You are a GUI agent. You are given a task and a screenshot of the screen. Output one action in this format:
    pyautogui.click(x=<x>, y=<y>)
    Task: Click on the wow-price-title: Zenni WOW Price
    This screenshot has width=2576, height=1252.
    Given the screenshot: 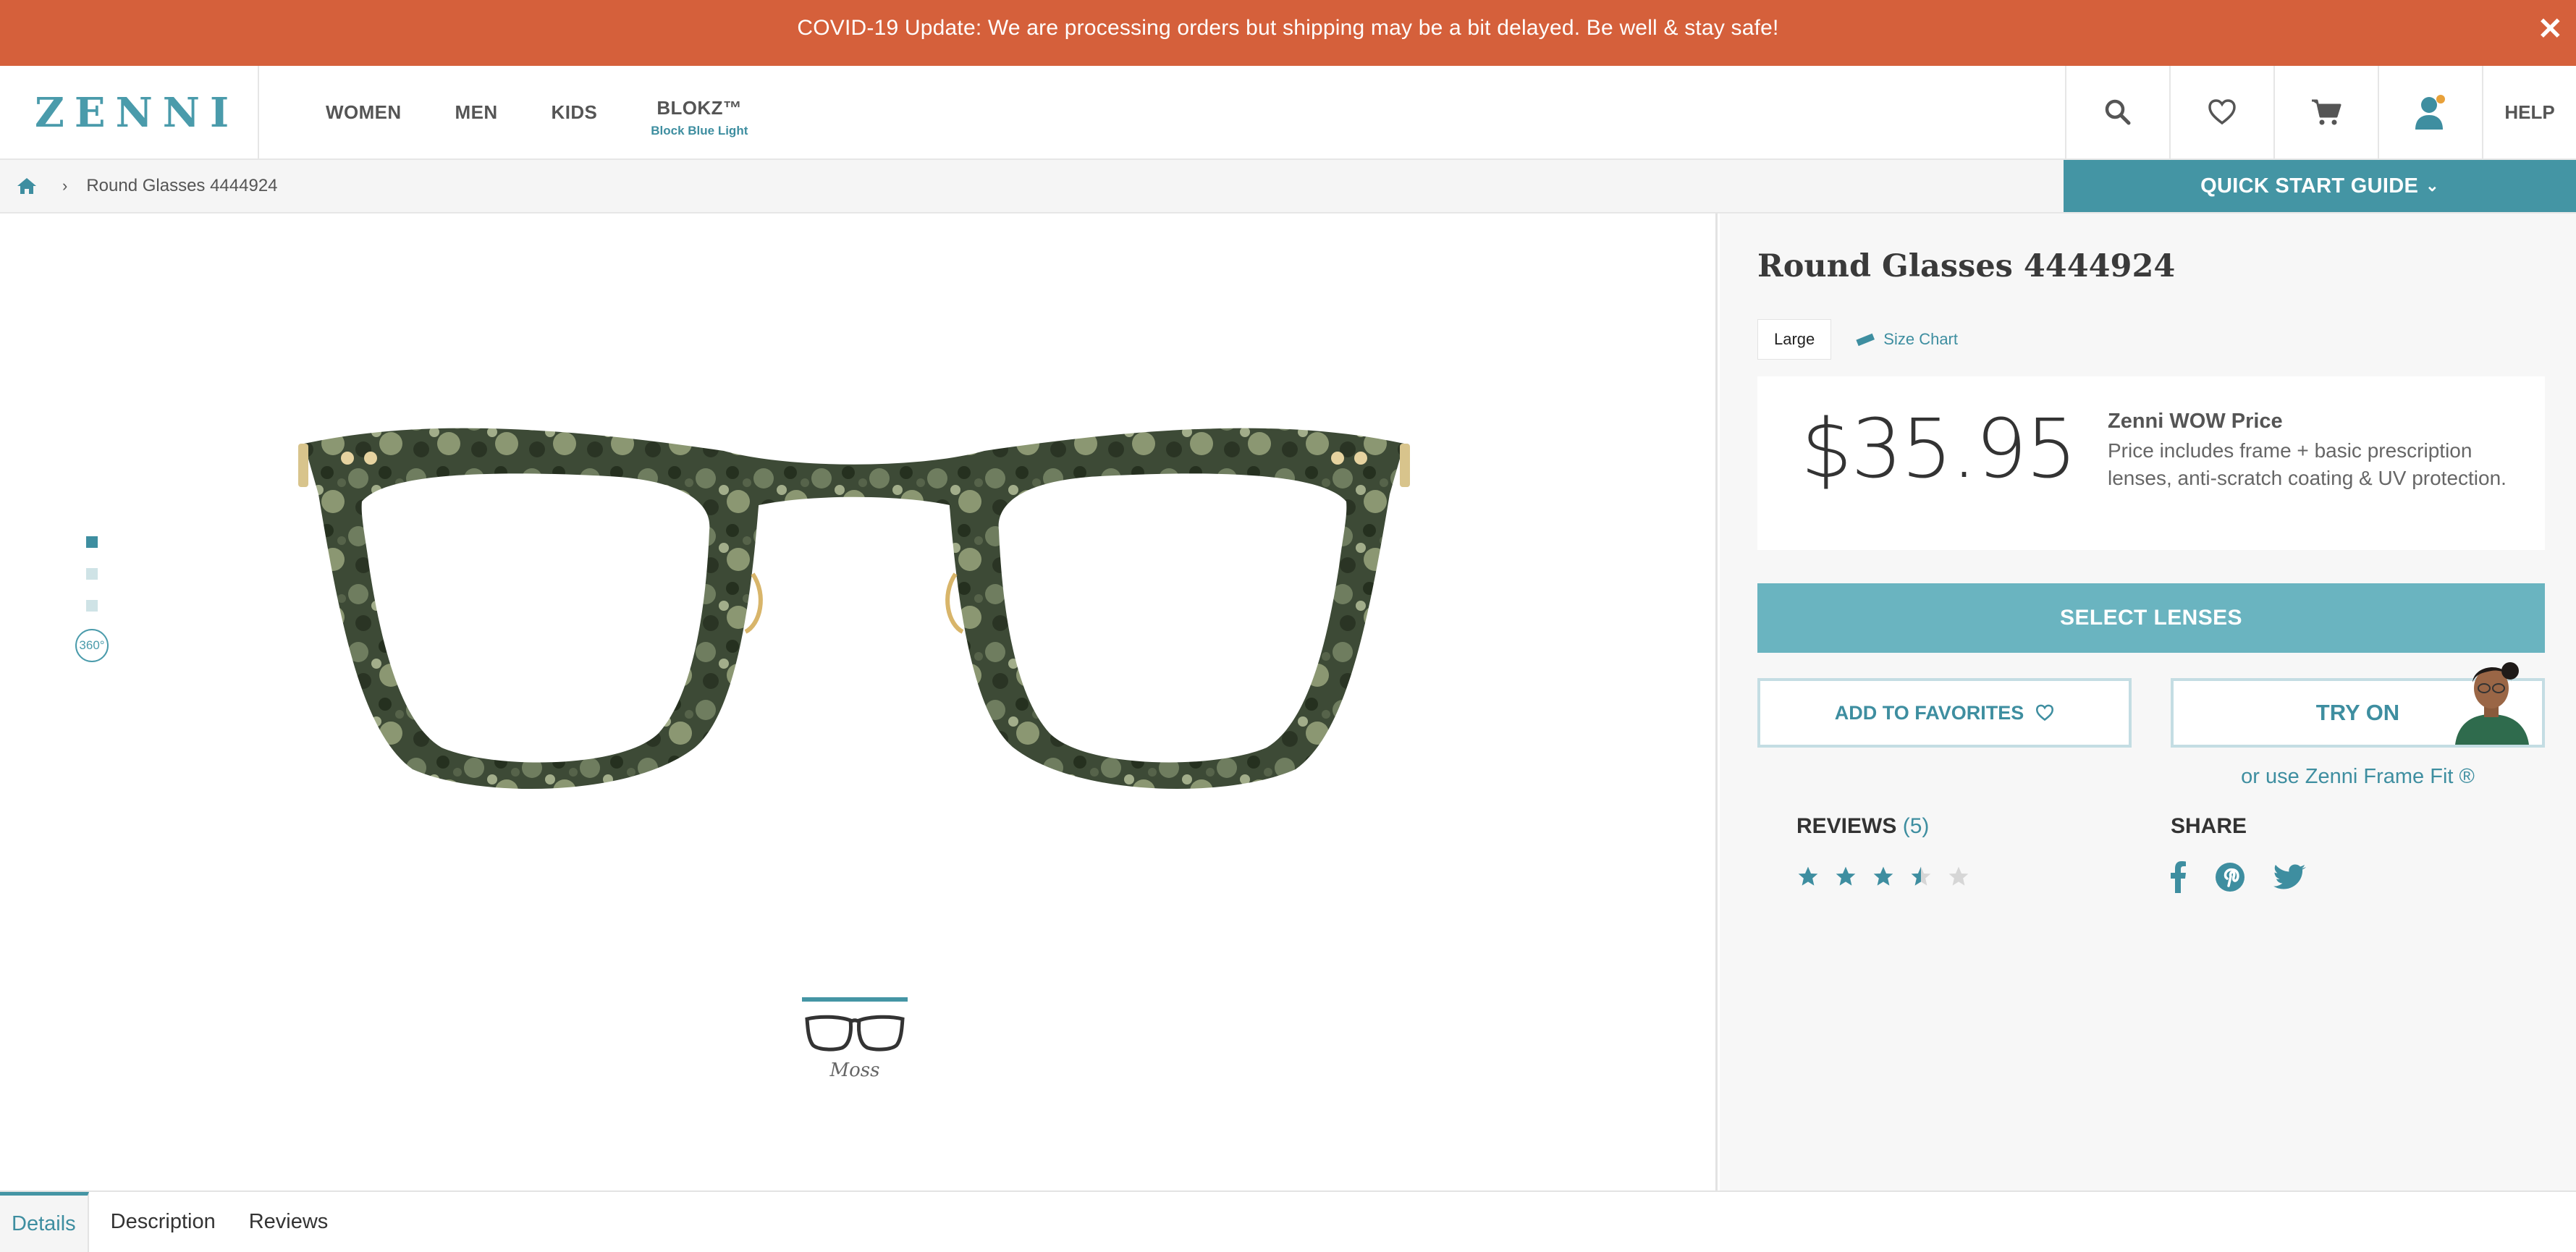 What is the action you would take?
    pyautogui.click(x=2195, y=421)
    